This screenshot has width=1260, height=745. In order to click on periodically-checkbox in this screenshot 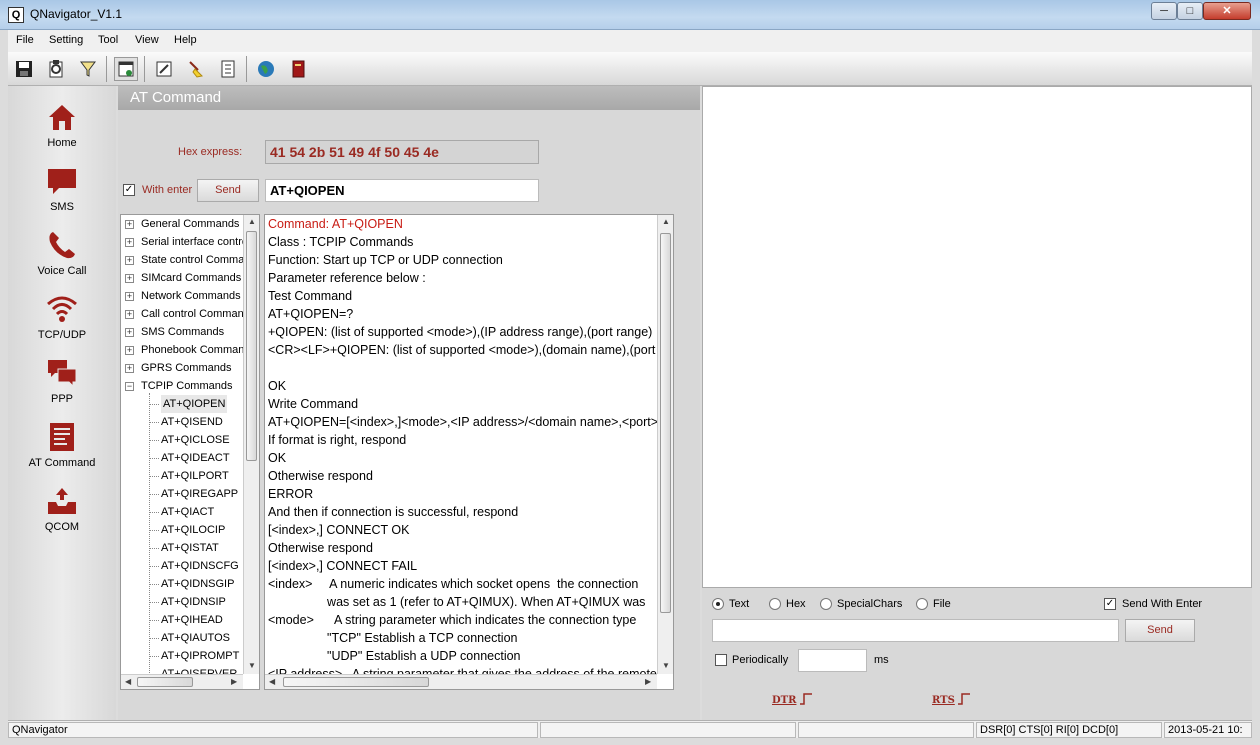, I will do `click(721, 660)`.